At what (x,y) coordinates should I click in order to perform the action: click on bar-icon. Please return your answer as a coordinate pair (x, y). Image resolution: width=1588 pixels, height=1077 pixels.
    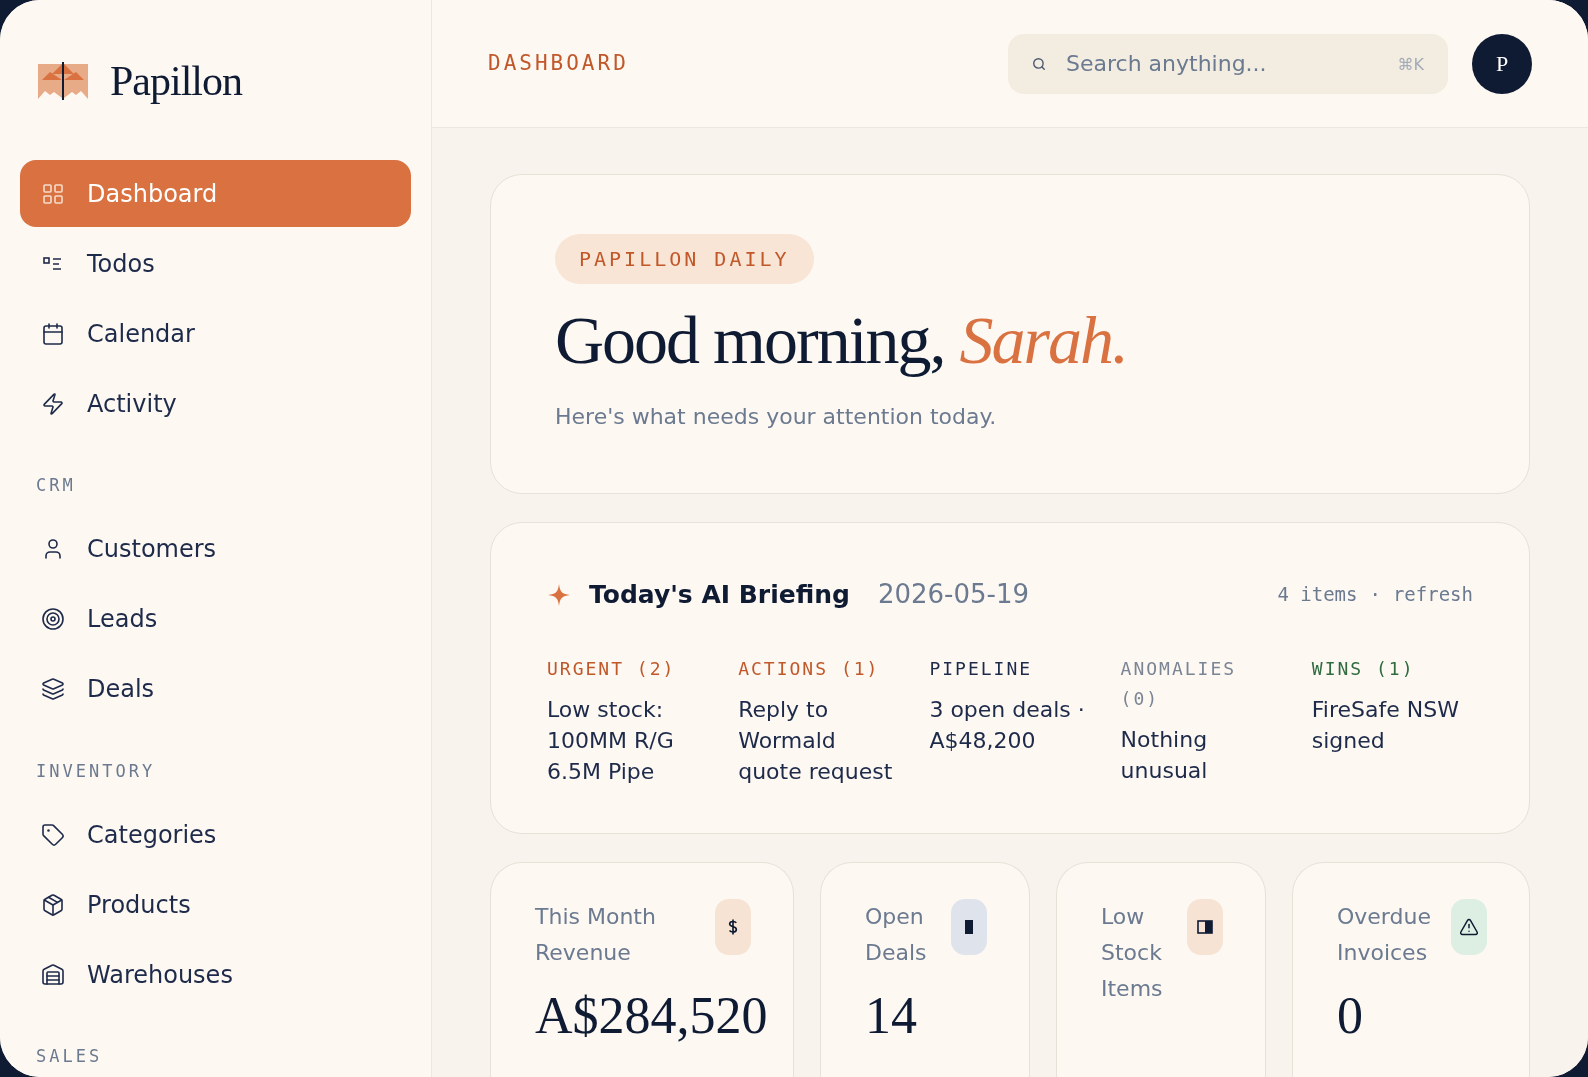
    Looking at the image, I should click on (969, 927).